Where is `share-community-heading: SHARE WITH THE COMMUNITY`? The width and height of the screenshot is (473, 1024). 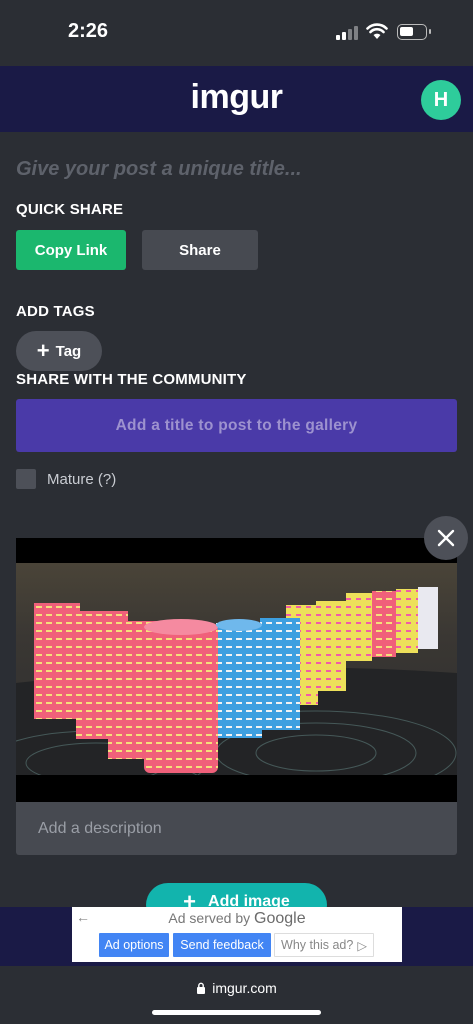 share-community-heading: SHARE WITH THE COMMUNITY is located at coordinates (131, 379).